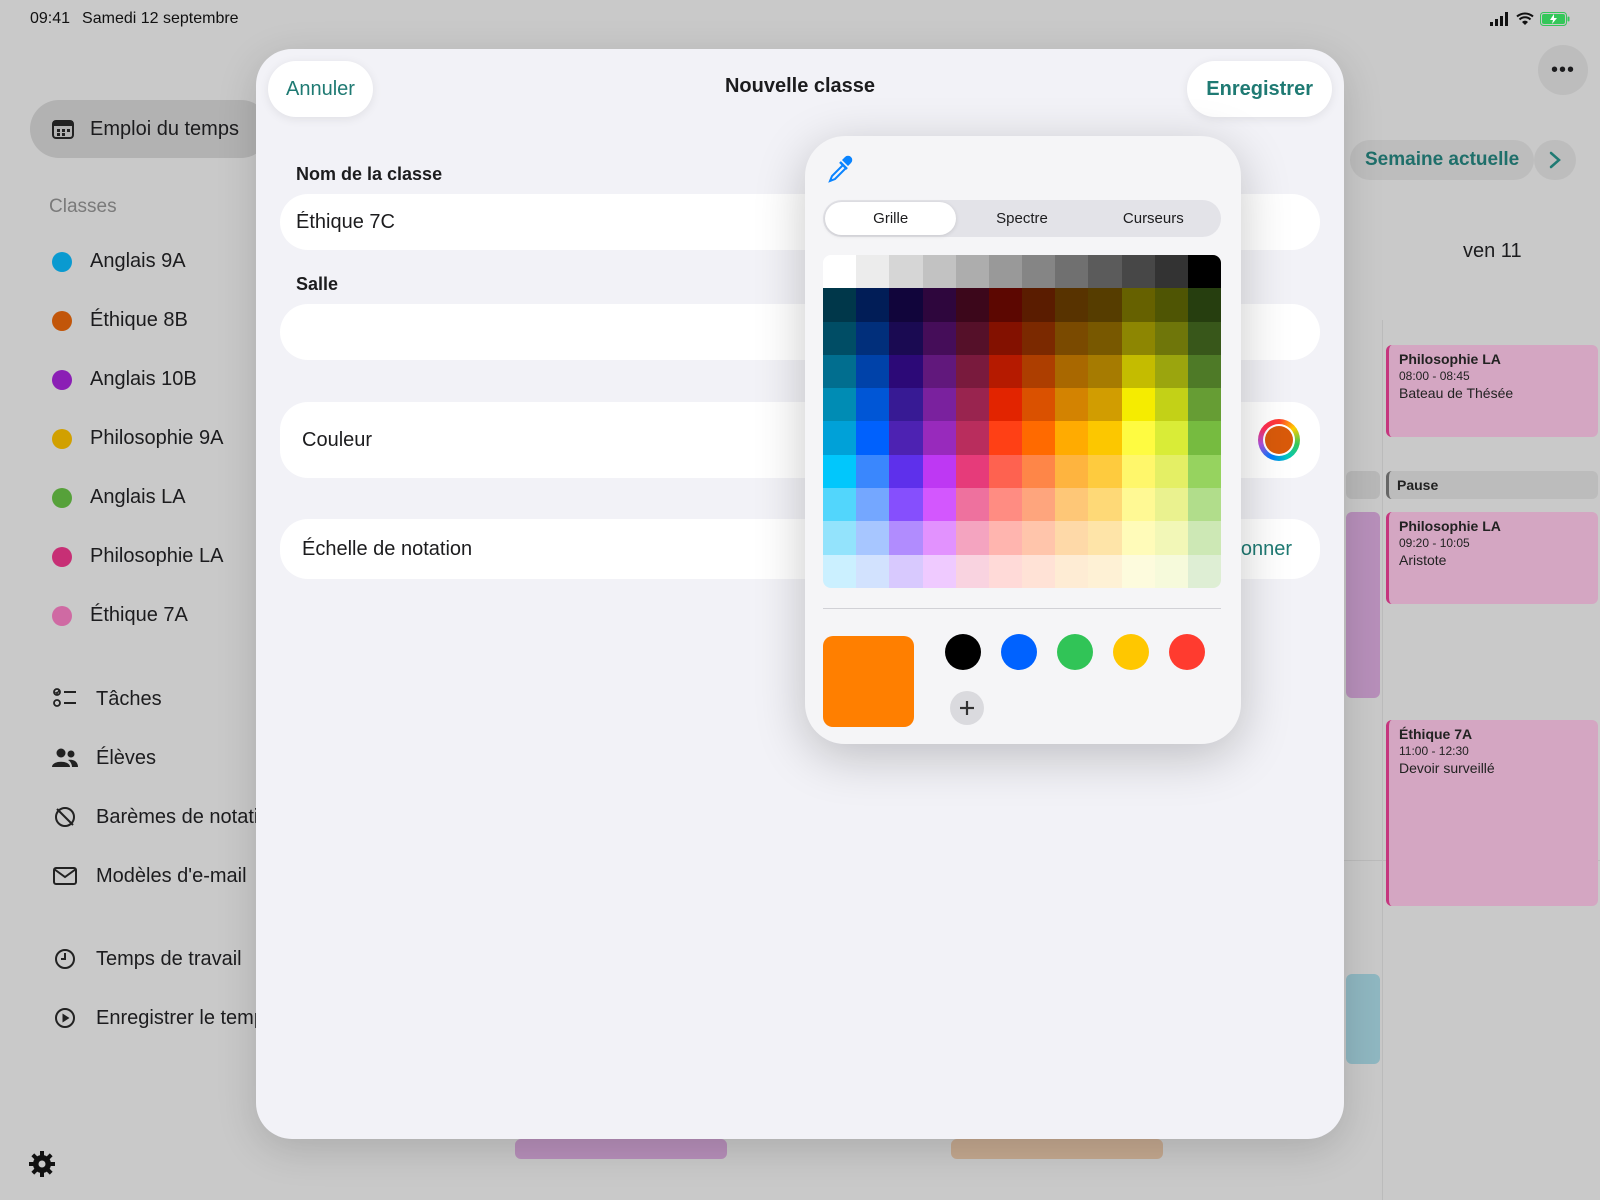 This screenshot has height=1200, width=1600. Describe the element at coordinates (104, 758) in the screenshot. I see `sidebar-item-students: Élèves` at that location.